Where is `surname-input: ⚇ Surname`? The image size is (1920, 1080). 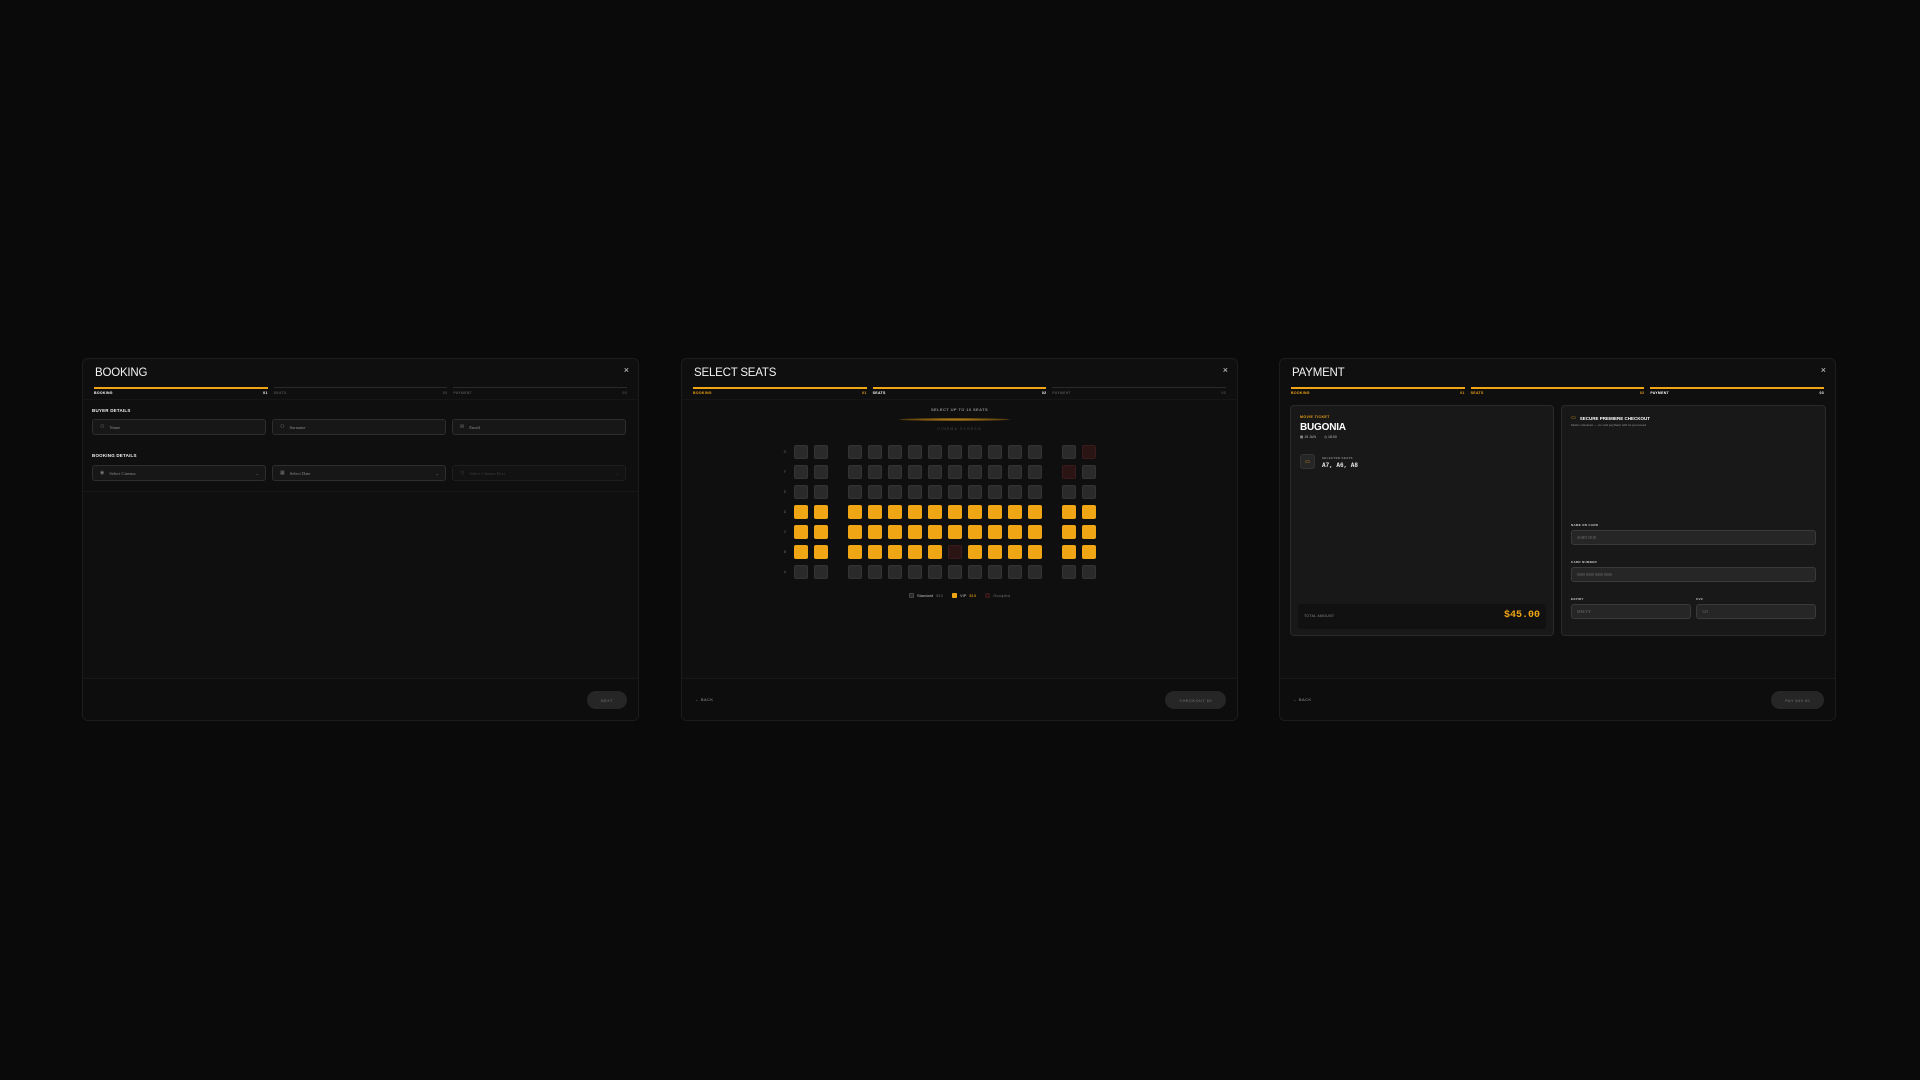
surname-input: ⚇ Surname is located at coordinates (359, 427).